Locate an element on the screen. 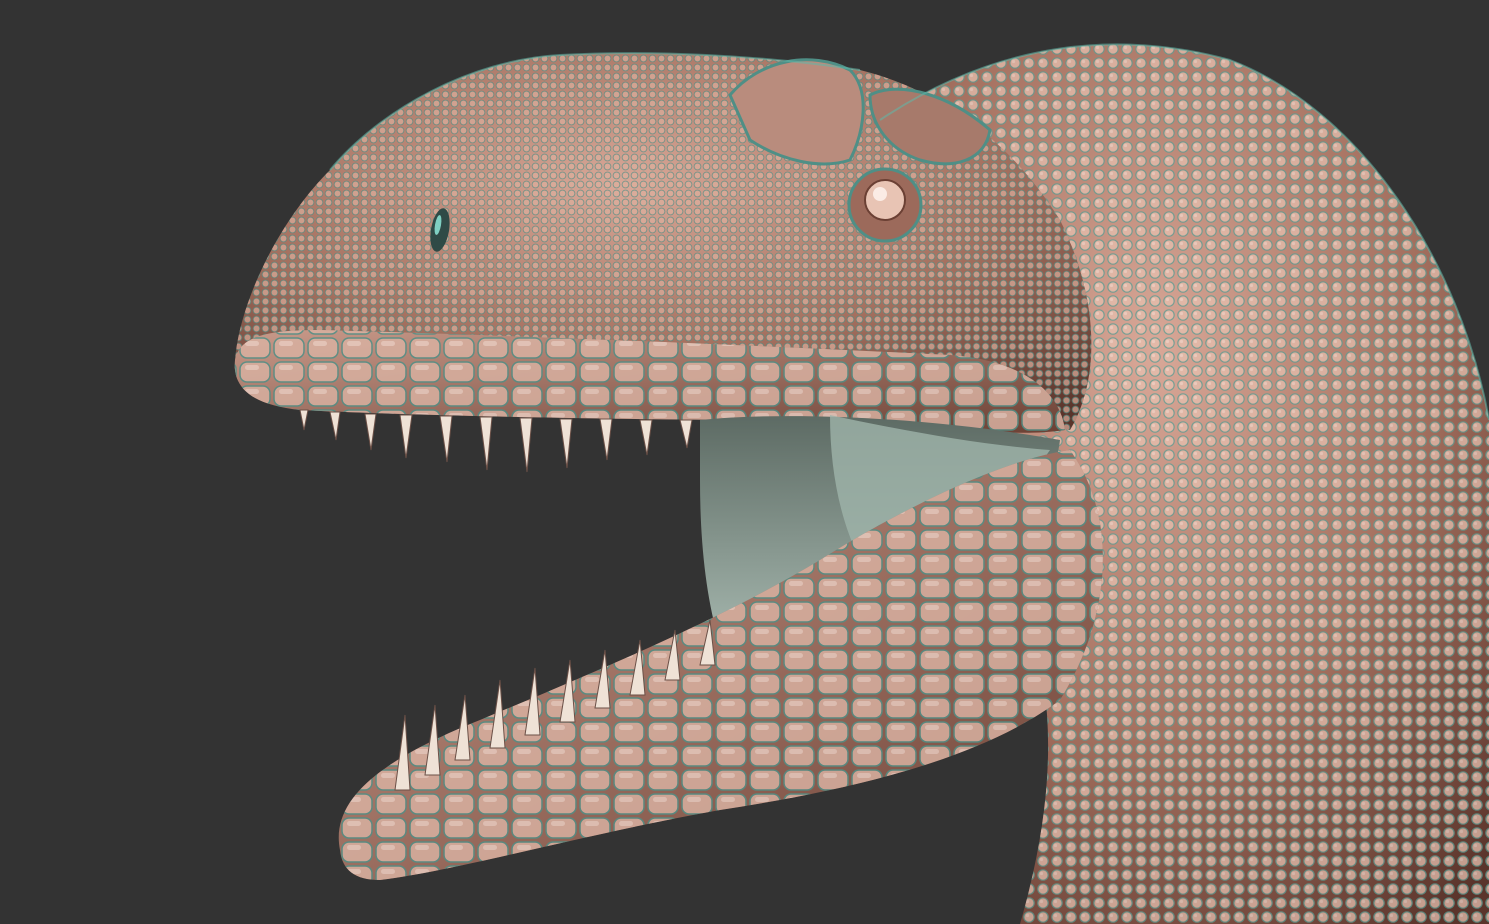  upper-teeth is located at coordinates (496, 441).